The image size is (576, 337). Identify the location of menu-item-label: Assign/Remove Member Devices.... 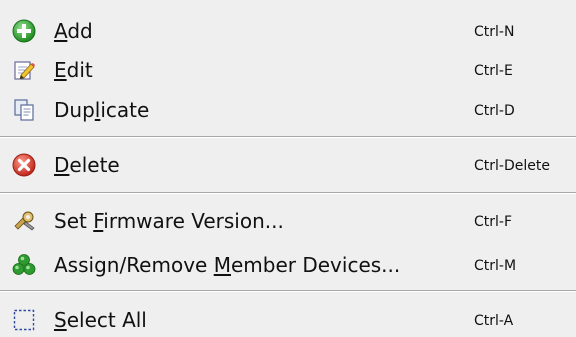
(227, 265).